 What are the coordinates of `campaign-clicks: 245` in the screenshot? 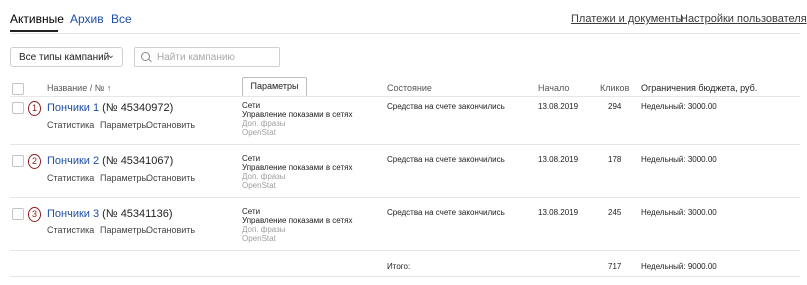 It's located at (615, 212).